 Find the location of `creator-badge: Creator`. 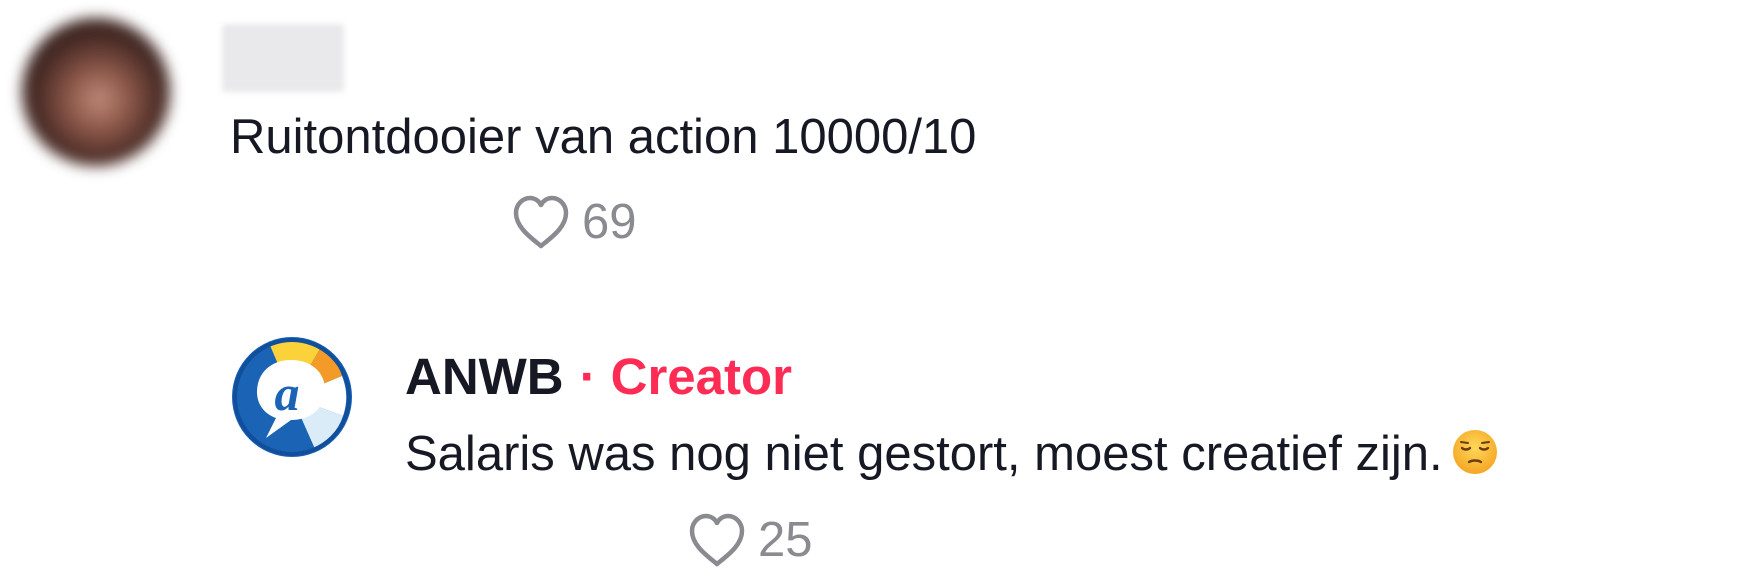

creator-badge: Creator is located at coordinates (701, 376).